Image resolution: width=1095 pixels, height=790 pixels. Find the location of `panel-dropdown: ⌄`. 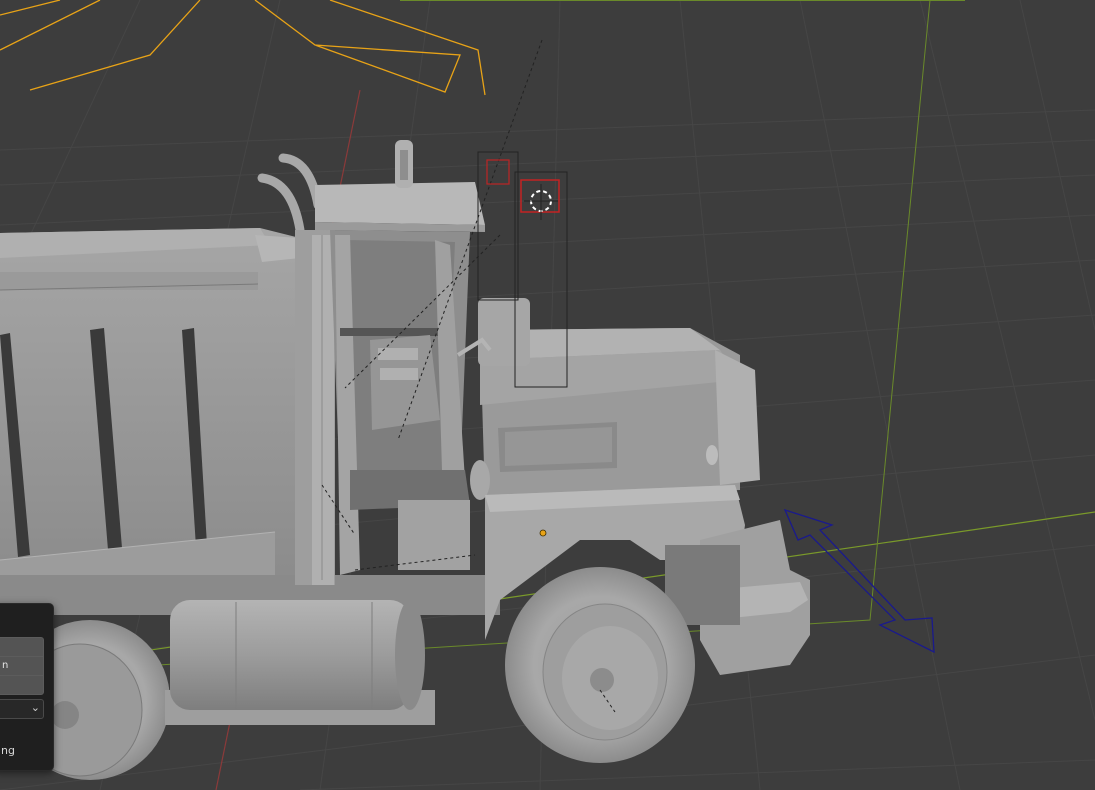

panel-dropdown: ⌄ is located at coordinates (22, 709).